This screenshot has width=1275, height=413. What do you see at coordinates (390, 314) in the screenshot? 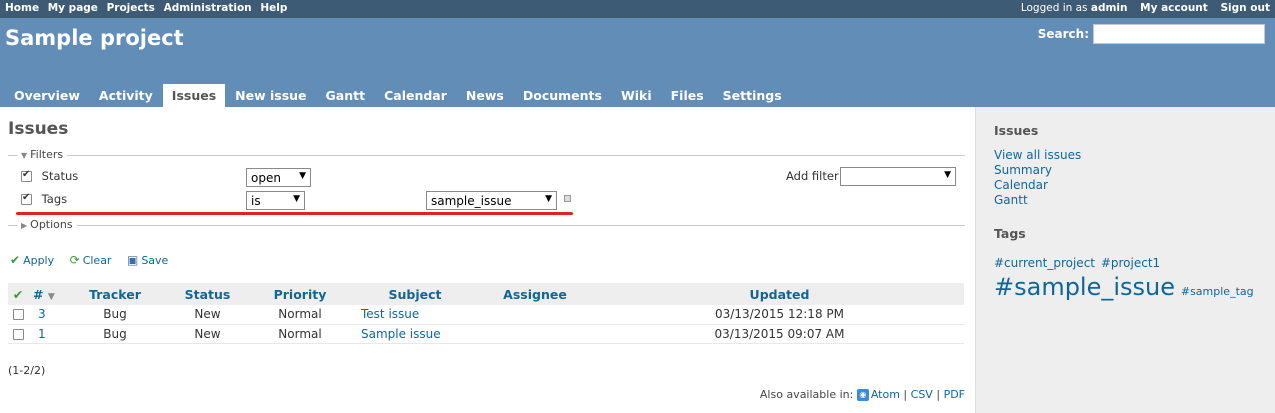
I see `issue-subject-link: Test issue` at bounding box center [390, 314].